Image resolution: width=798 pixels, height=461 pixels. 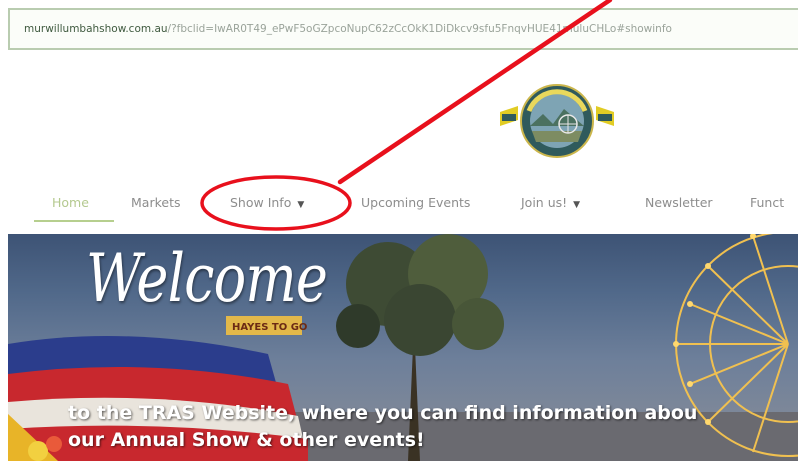 I want to click on site-logo, so click(x=557, y=125).